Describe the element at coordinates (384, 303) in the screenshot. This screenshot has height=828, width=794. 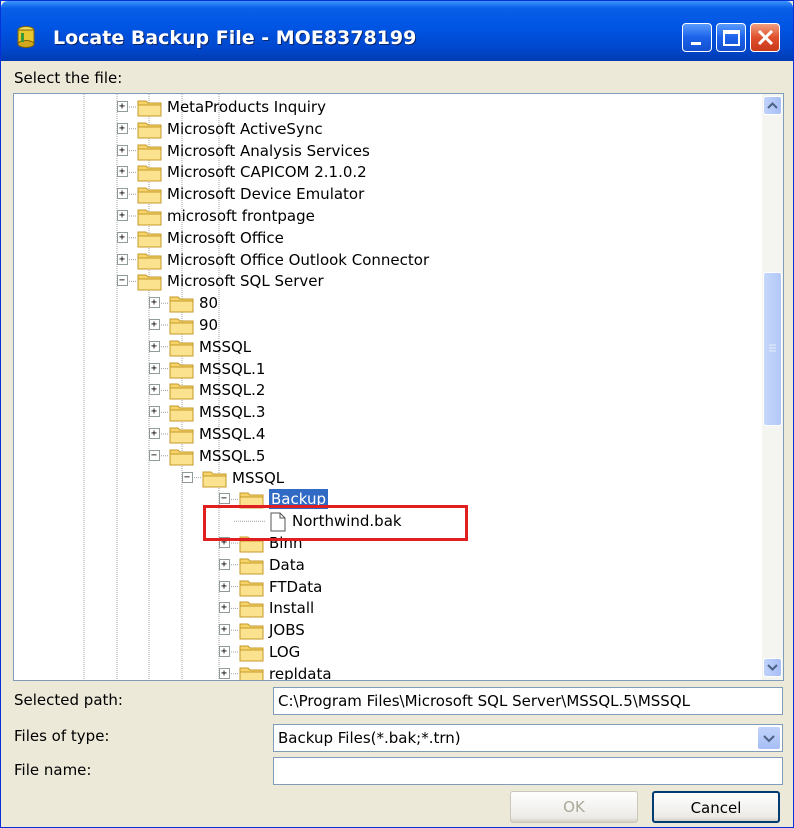
I see `tree-folder-item: +80` at that location.